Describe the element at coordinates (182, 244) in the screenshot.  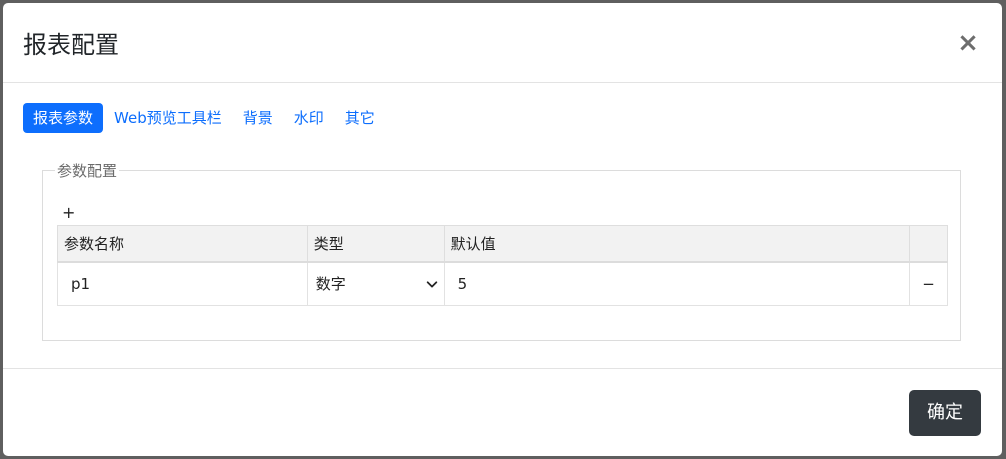
I see `column-header-param-name: 参数名称` at that location.